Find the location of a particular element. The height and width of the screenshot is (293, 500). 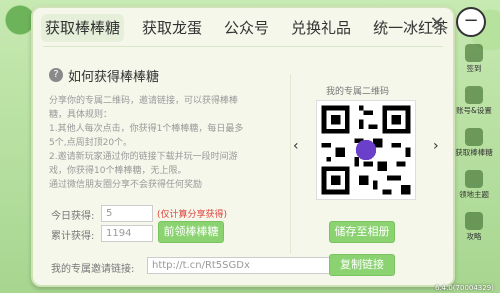

today-value: 5 is located at coordinates (127, 213).